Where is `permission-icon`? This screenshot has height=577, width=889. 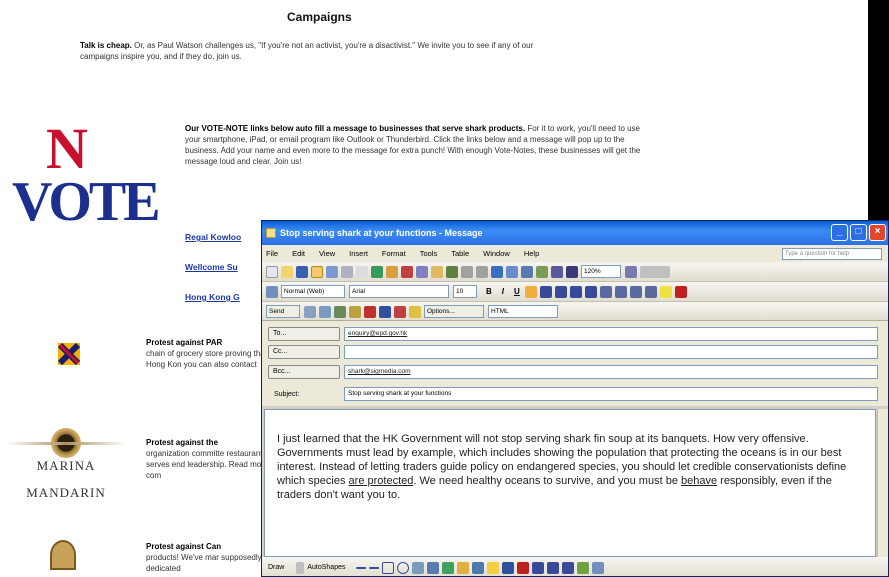
permission-icon is located at coordinates (317, 271).